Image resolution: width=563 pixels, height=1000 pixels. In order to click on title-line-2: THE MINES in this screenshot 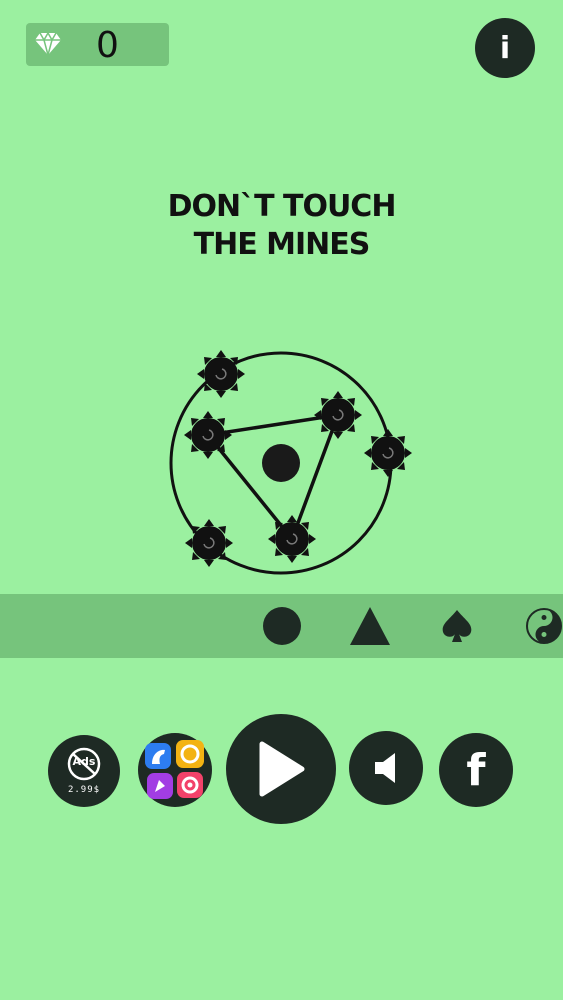, I will do `click(282, 244)`.